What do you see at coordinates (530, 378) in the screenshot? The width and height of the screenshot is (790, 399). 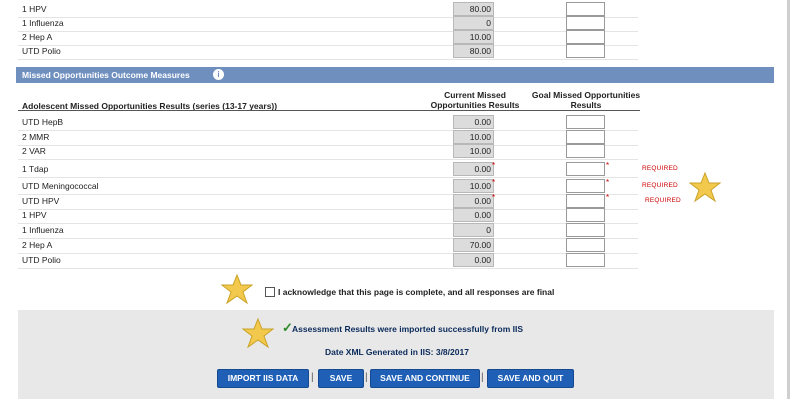 I see `save-and-quit-button: SAVE AND QUIT` at bounding box center [530, 378].